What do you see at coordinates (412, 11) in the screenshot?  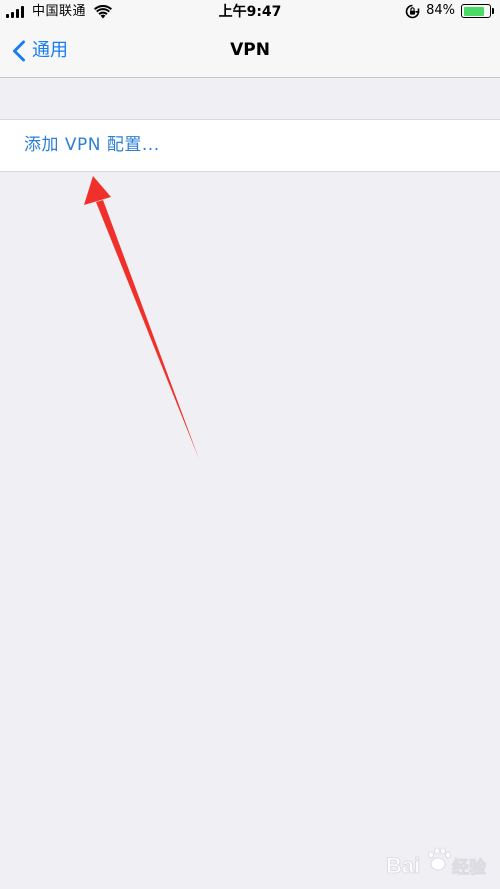 I see `rotation-lock-icon` at bounding box center [412, 11].